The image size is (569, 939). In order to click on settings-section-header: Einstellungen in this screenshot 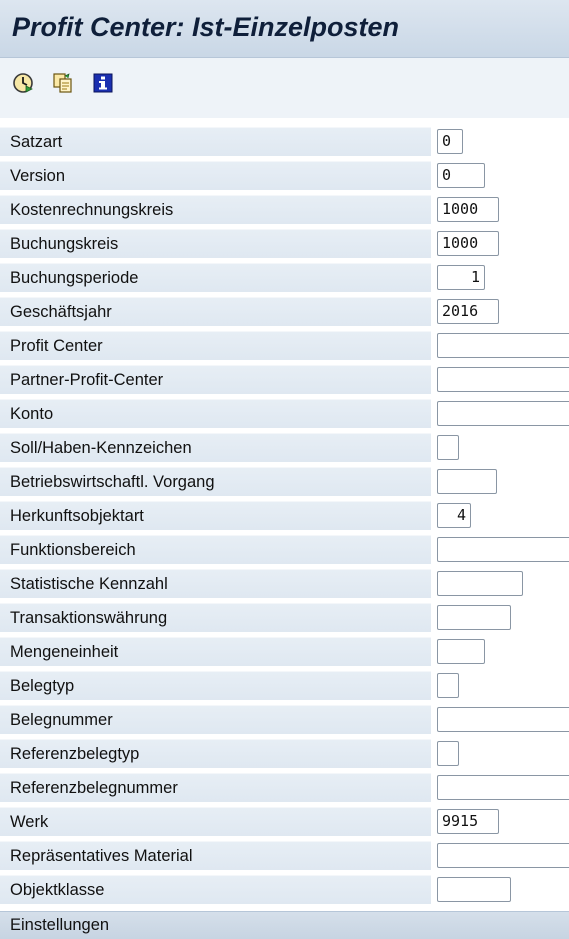, I will do `click(59, 925)`.